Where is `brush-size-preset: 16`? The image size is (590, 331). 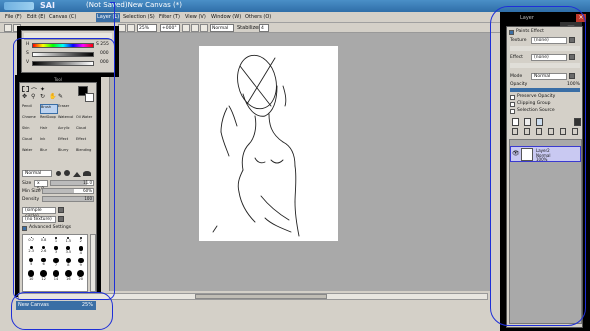 brush-size-preset: 16 is located at coordinates (68, 275).